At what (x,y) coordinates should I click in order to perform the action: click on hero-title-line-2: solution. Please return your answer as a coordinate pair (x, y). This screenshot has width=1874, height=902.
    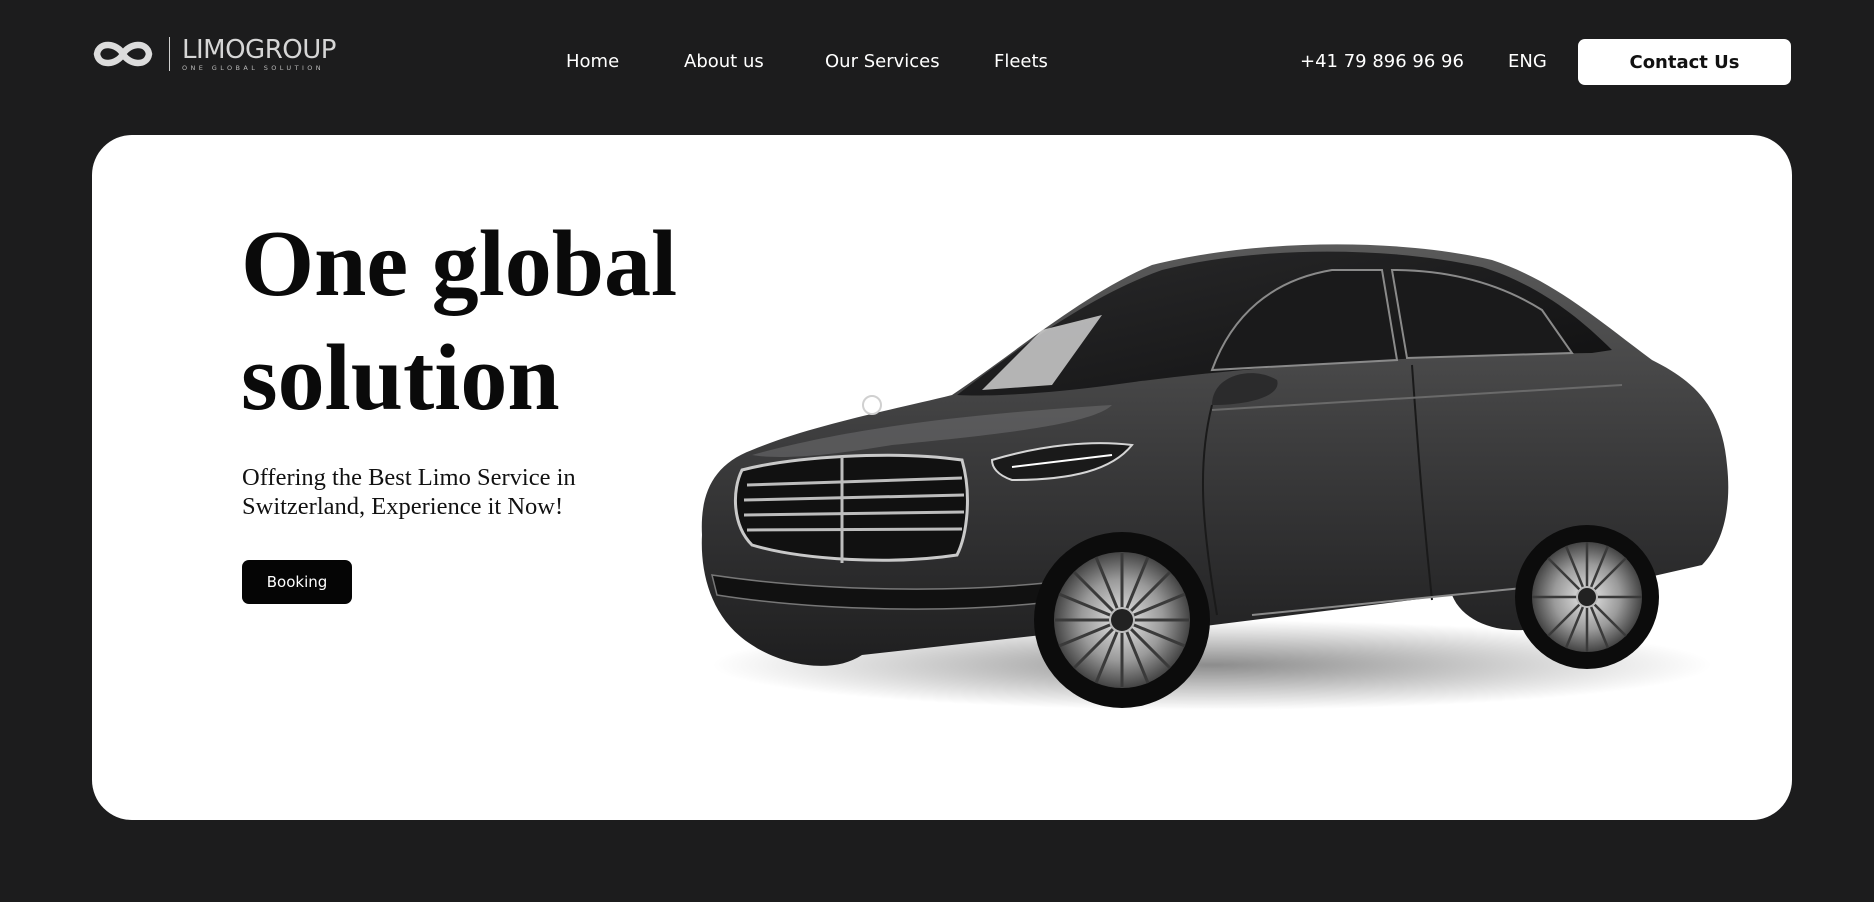
    Looking at the image, I should click on (400, 378).